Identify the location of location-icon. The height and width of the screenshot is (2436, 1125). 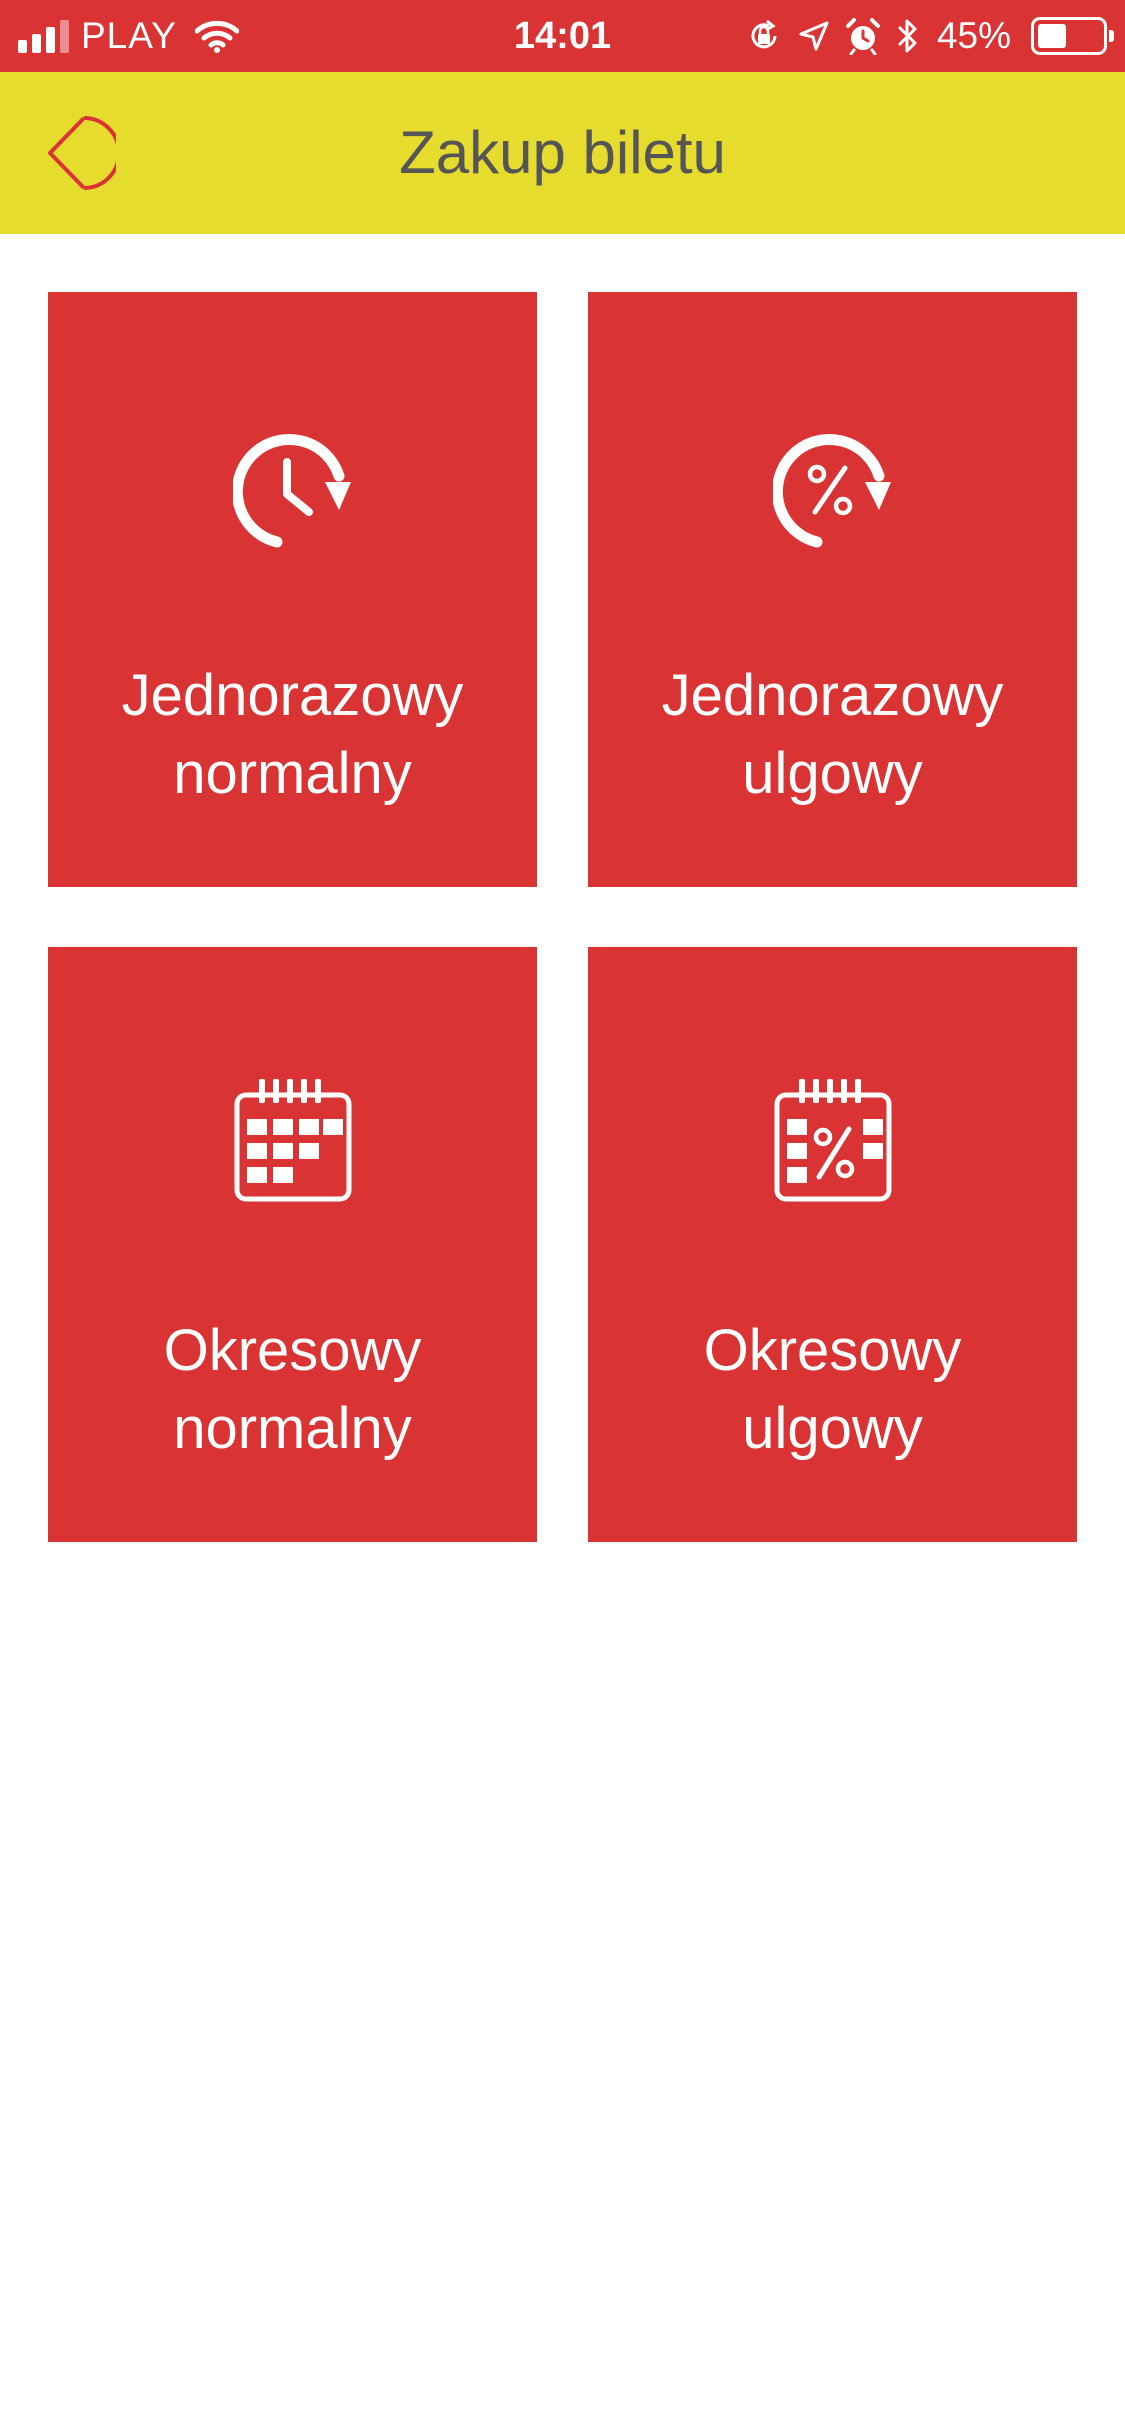
(814, 36).